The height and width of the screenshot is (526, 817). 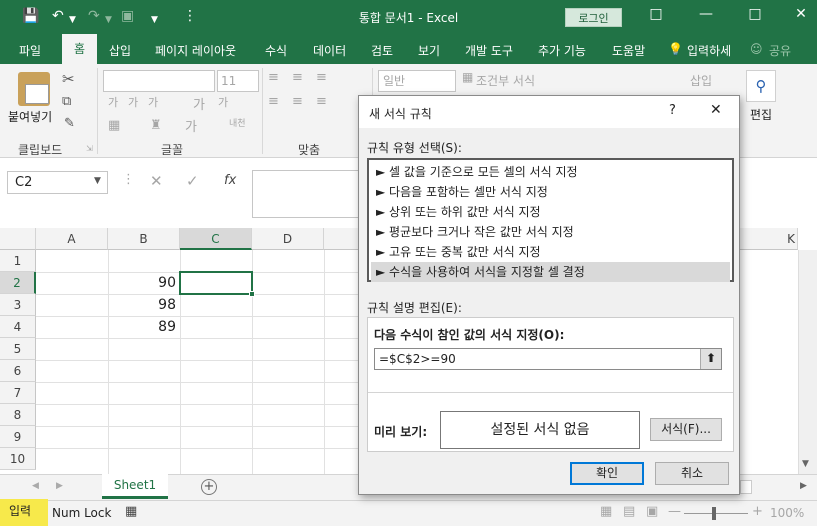 What do you see at coordinates (276, 50) in the screenshot?
I see `tab-formulas: 수식` at bounding box center [276, 50].